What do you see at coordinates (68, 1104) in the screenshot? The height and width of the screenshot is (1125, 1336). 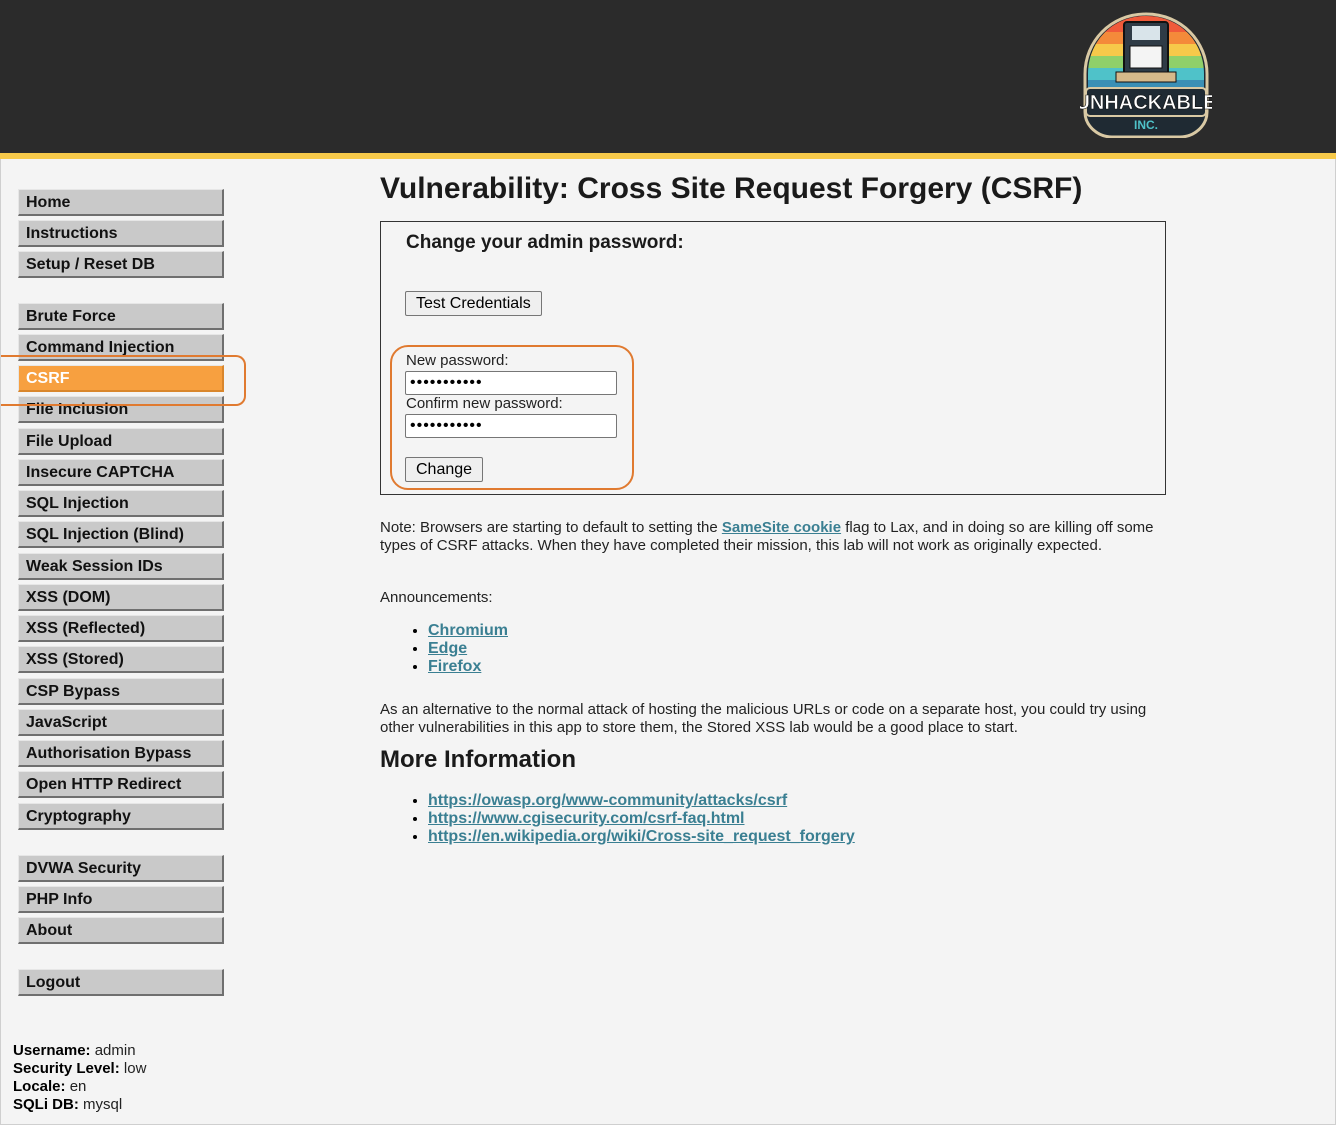 I see `sqli-db-row: SQLi DB: mysql` at bounding box center [68, 1104].